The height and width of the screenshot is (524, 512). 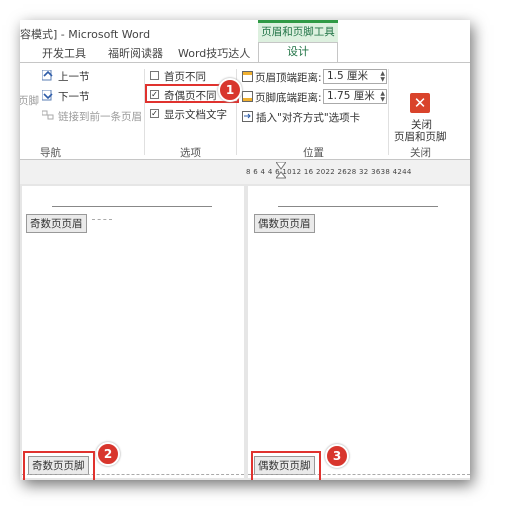 What do you see at coordinates (286, 465) in the screenshot?
I see `callout-box-even-footer` at bounding box center [286, 465].